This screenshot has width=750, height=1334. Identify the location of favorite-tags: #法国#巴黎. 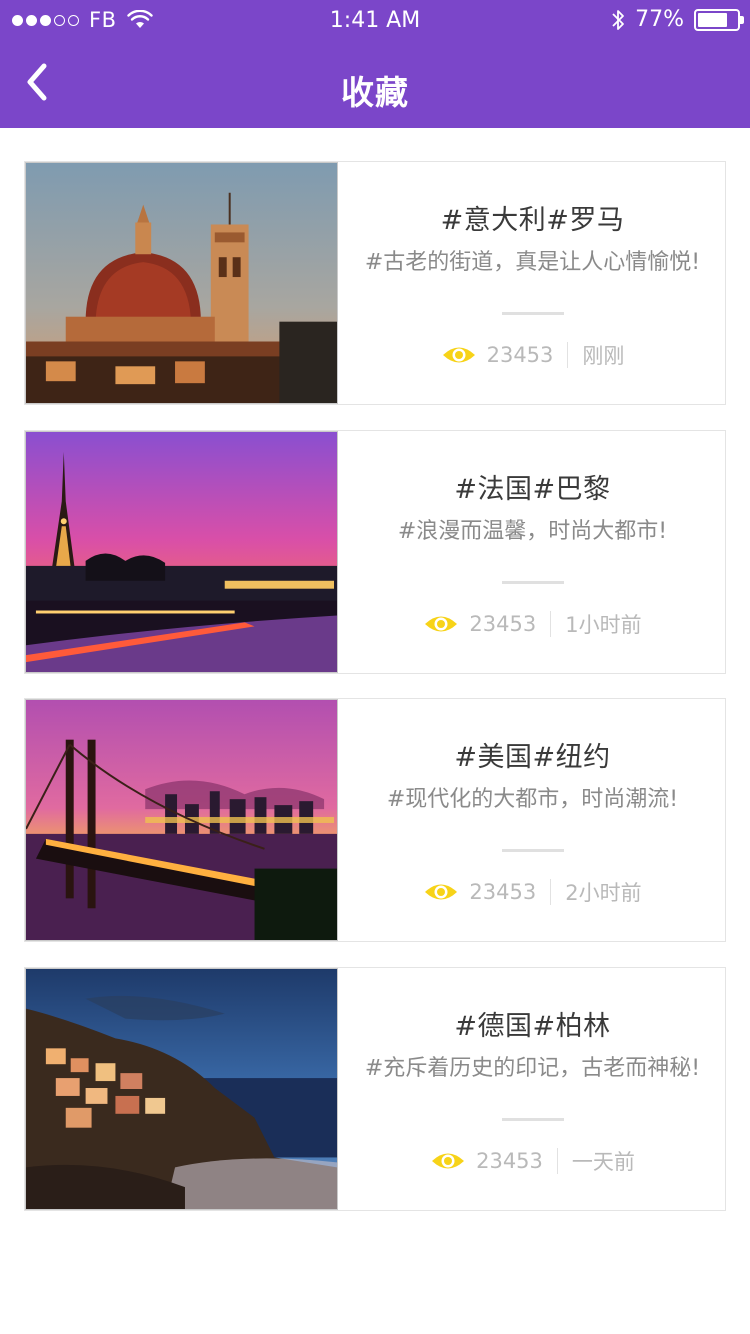
(532, 489).